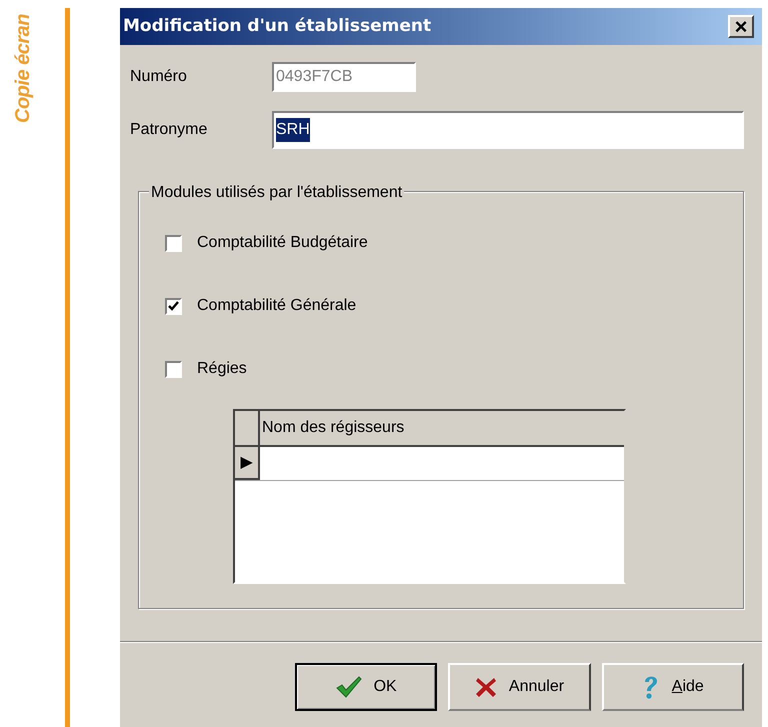 This screenshot has height=727, width=768. I want to click on window-title: Modification d'un établissement, so click(277, 26).